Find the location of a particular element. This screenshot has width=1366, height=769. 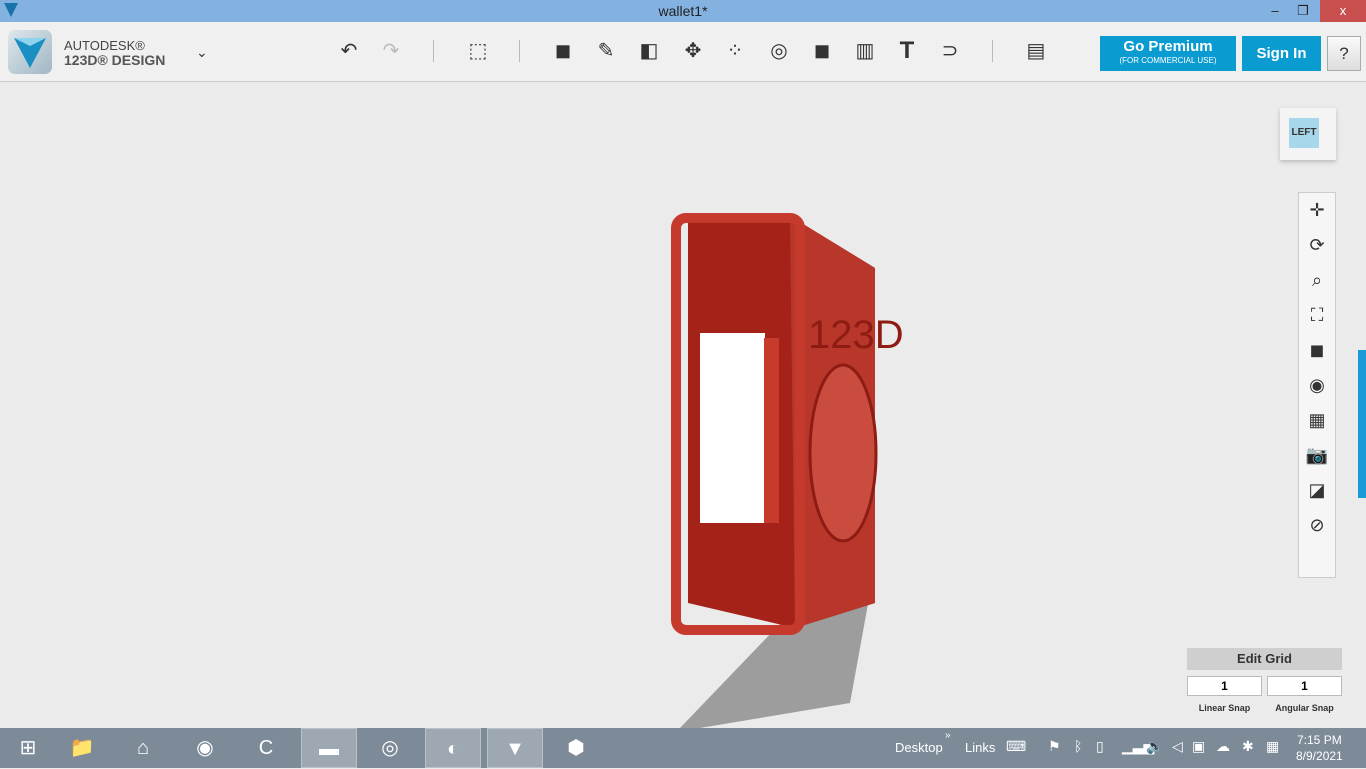

combine-icon: ◼ is located at coordinates (822, 51).